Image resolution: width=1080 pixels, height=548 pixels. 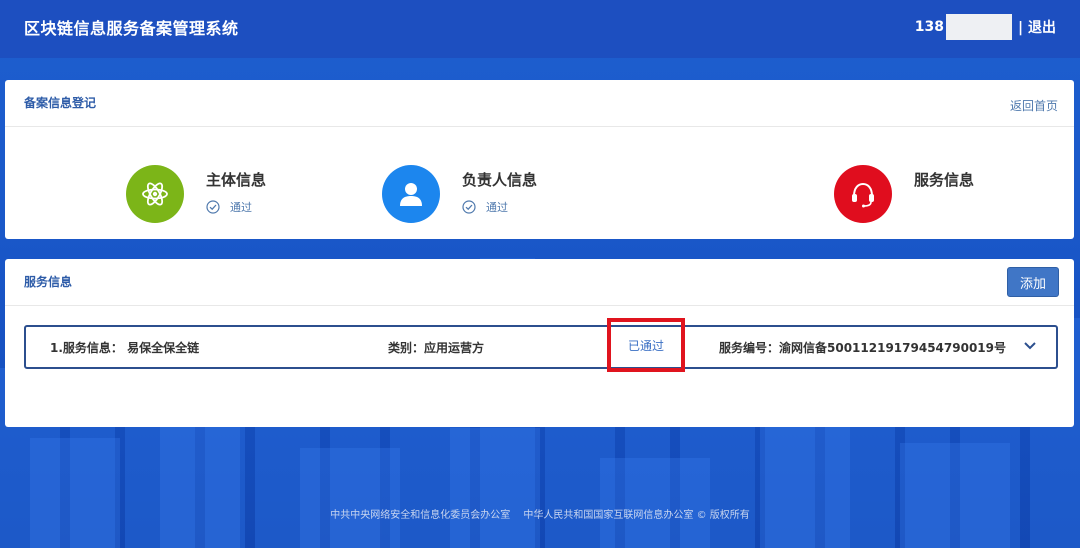 I want to click on registration-card-title: 备案信息登记, so click(x=60, y=103).